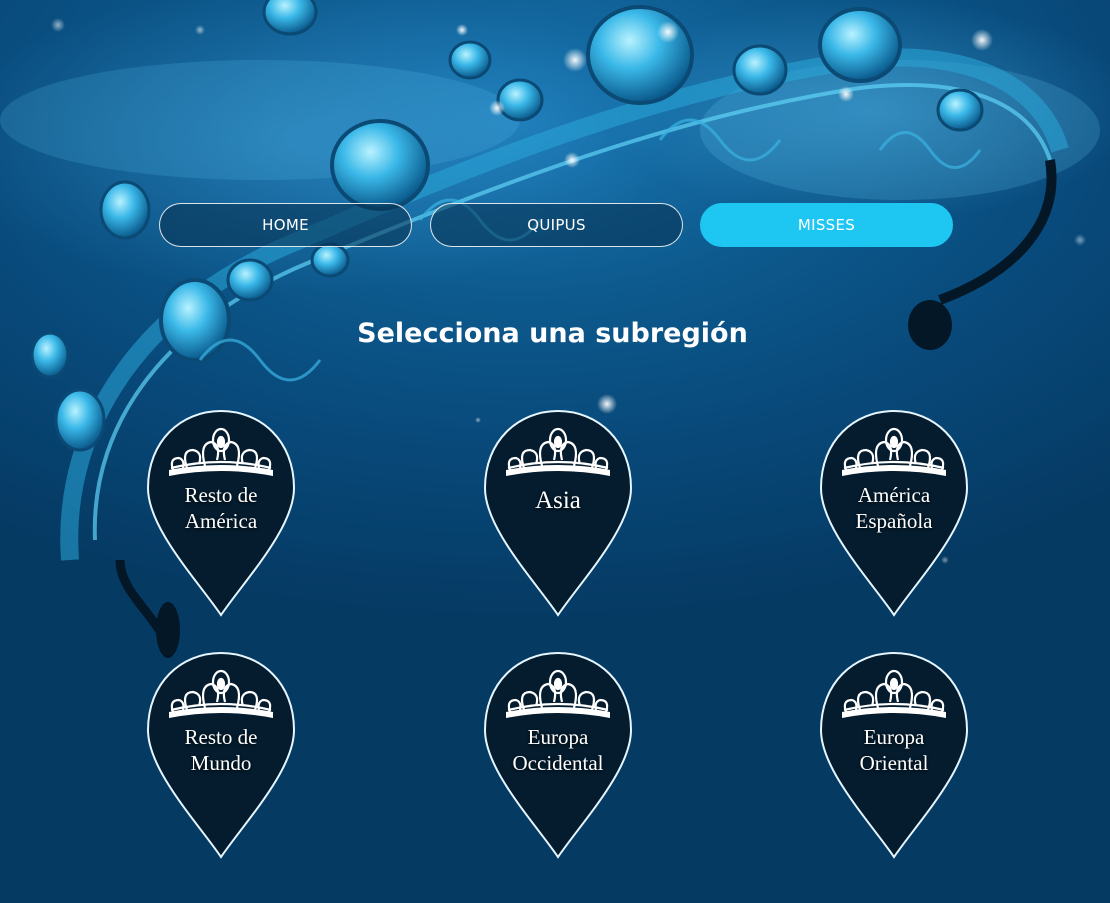 The image size is (1110, 903). Describe the element at coordinates (221, 763) in the screenshot. I see `region-label-line2: Mundo` at that location.